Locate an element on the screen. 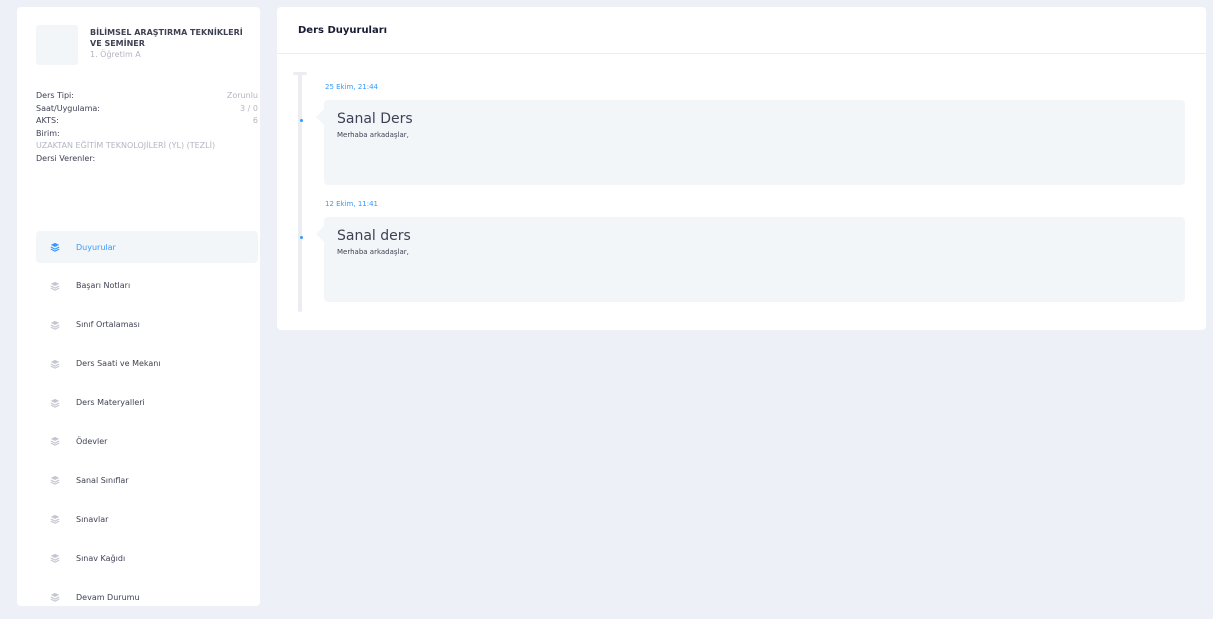 This screenshot has width=1213, height=619. nav-item-label: Başarı Notları is located at coordinates (103, 286).